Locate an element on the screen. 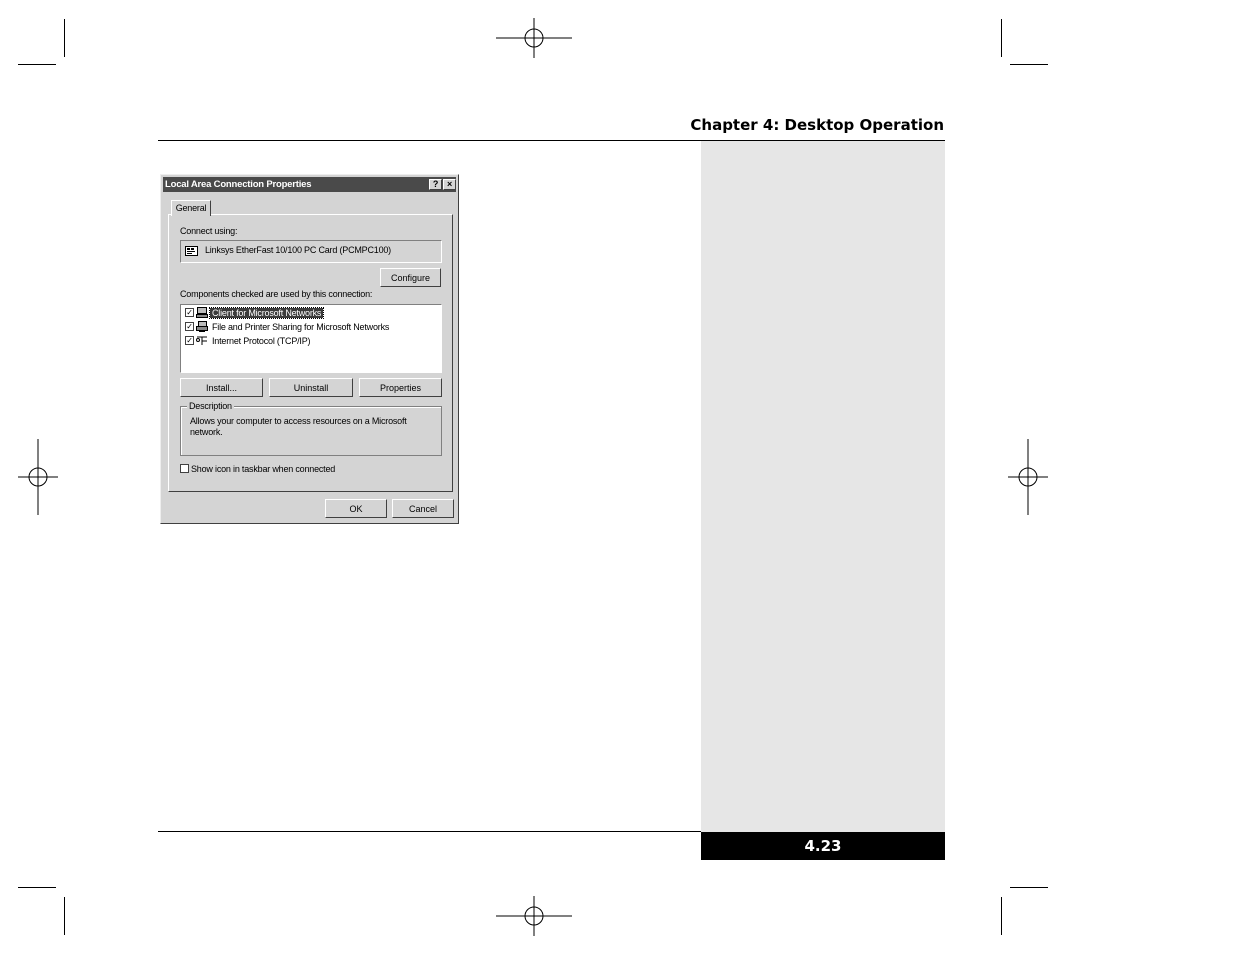  ok-button: OK is located at coordinates (356, 508).